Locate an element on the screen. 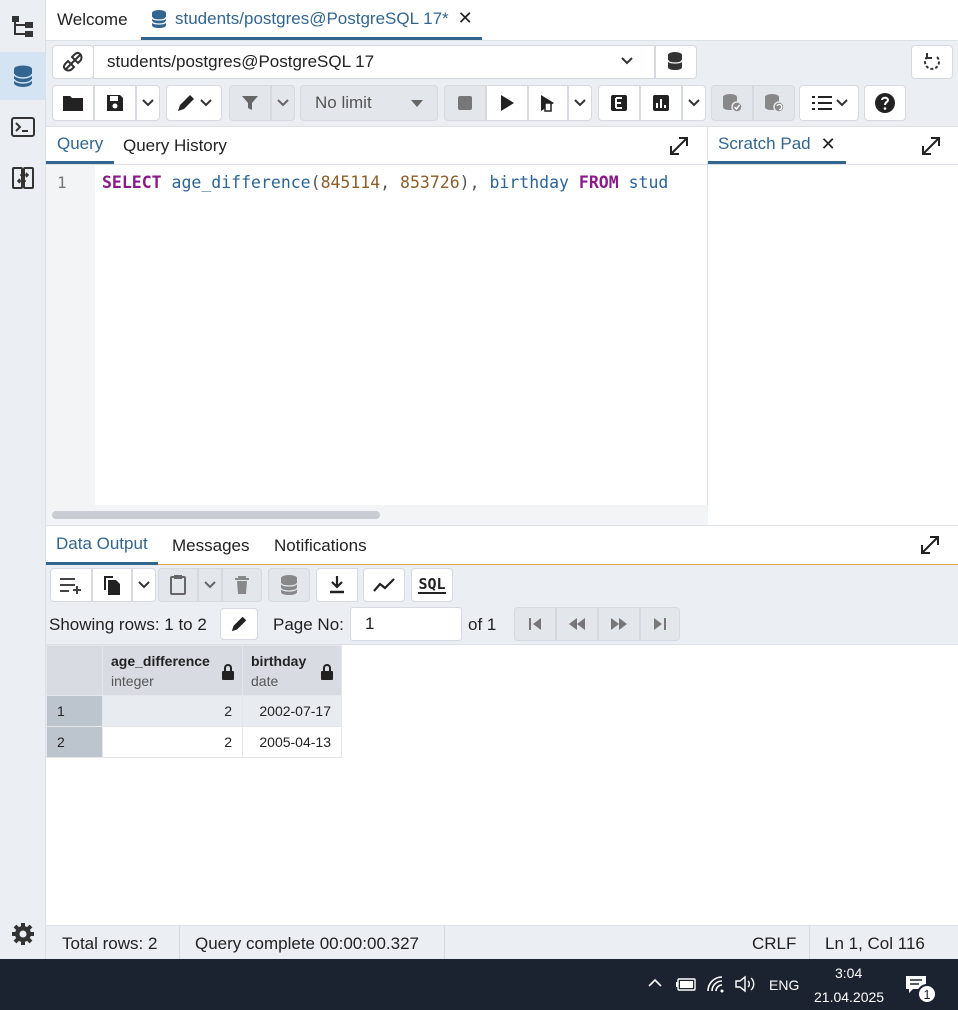 This screenshot has height=1010, width=958. filter-button is located at coordinates (250, 103).